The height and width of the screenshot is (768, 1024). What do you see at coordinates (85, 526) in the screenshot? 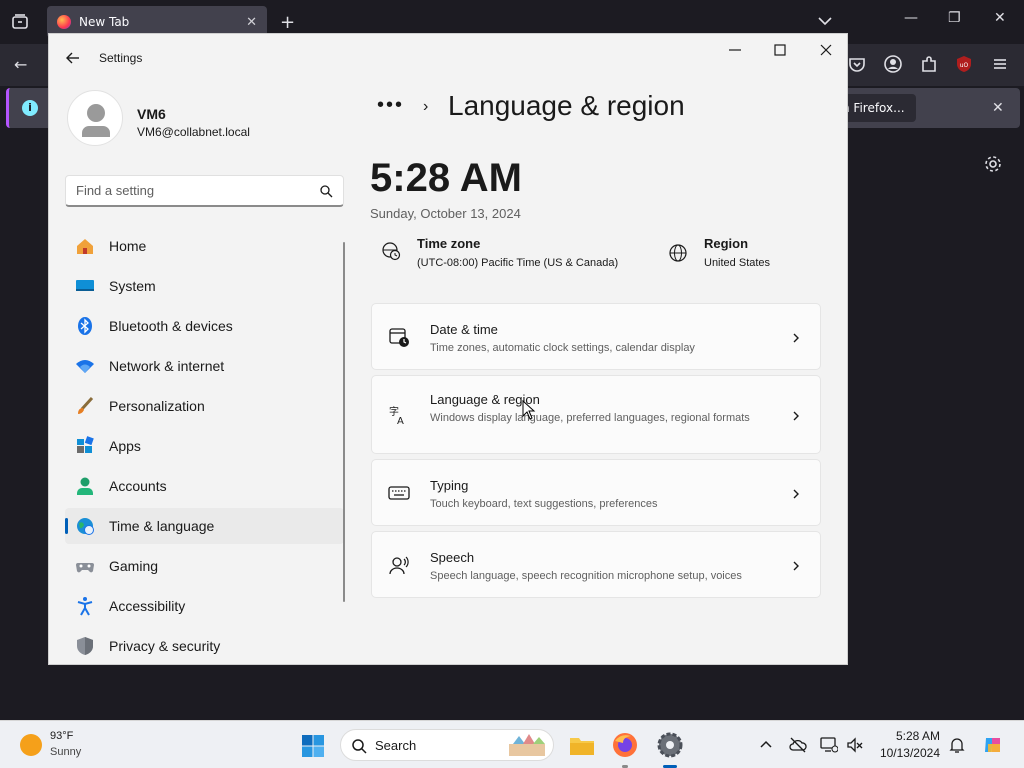
I see `globe-clock-icon` at bounding box center [85, 526].